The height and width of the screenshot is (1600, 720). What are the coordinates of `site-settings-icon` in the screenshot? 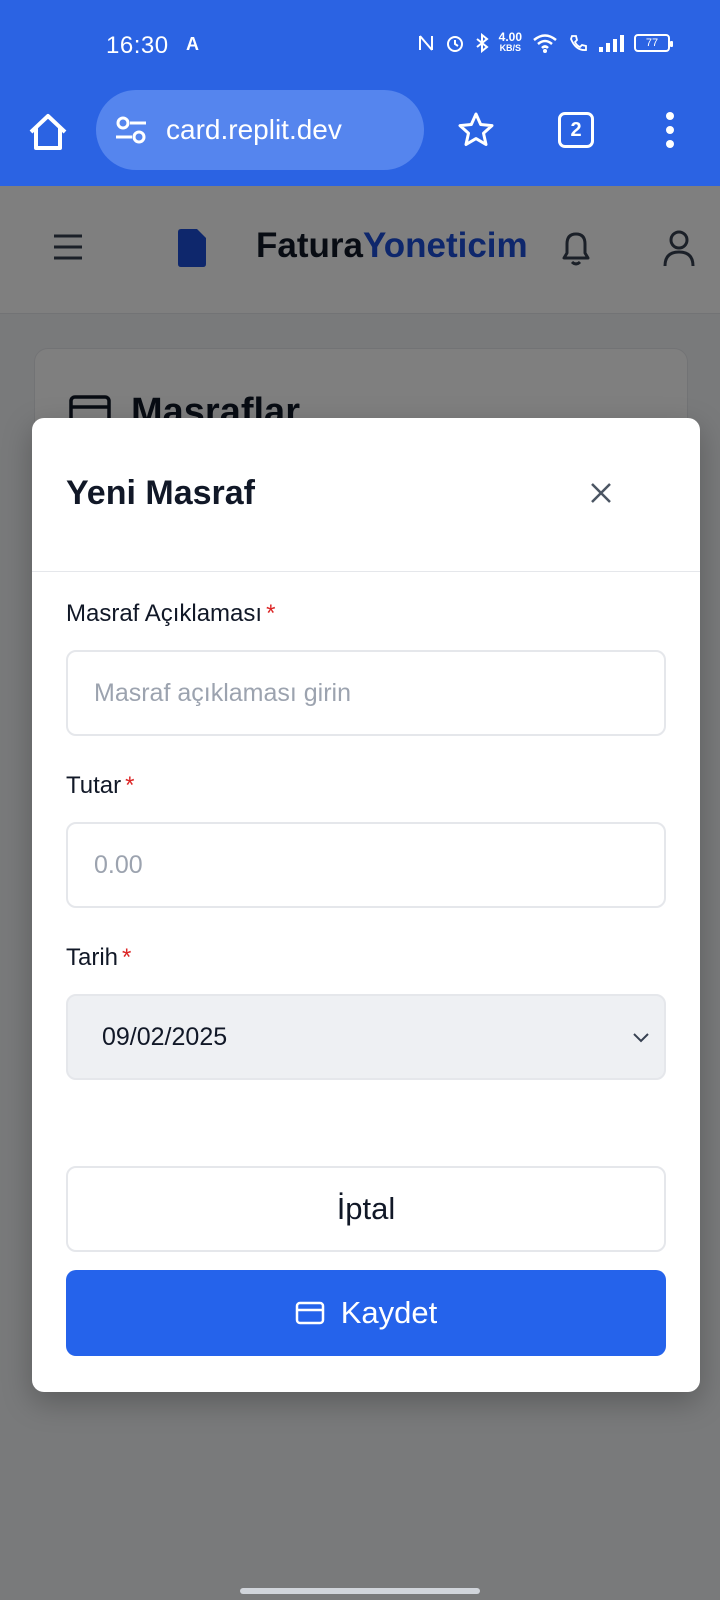 It's located at (131, 130).